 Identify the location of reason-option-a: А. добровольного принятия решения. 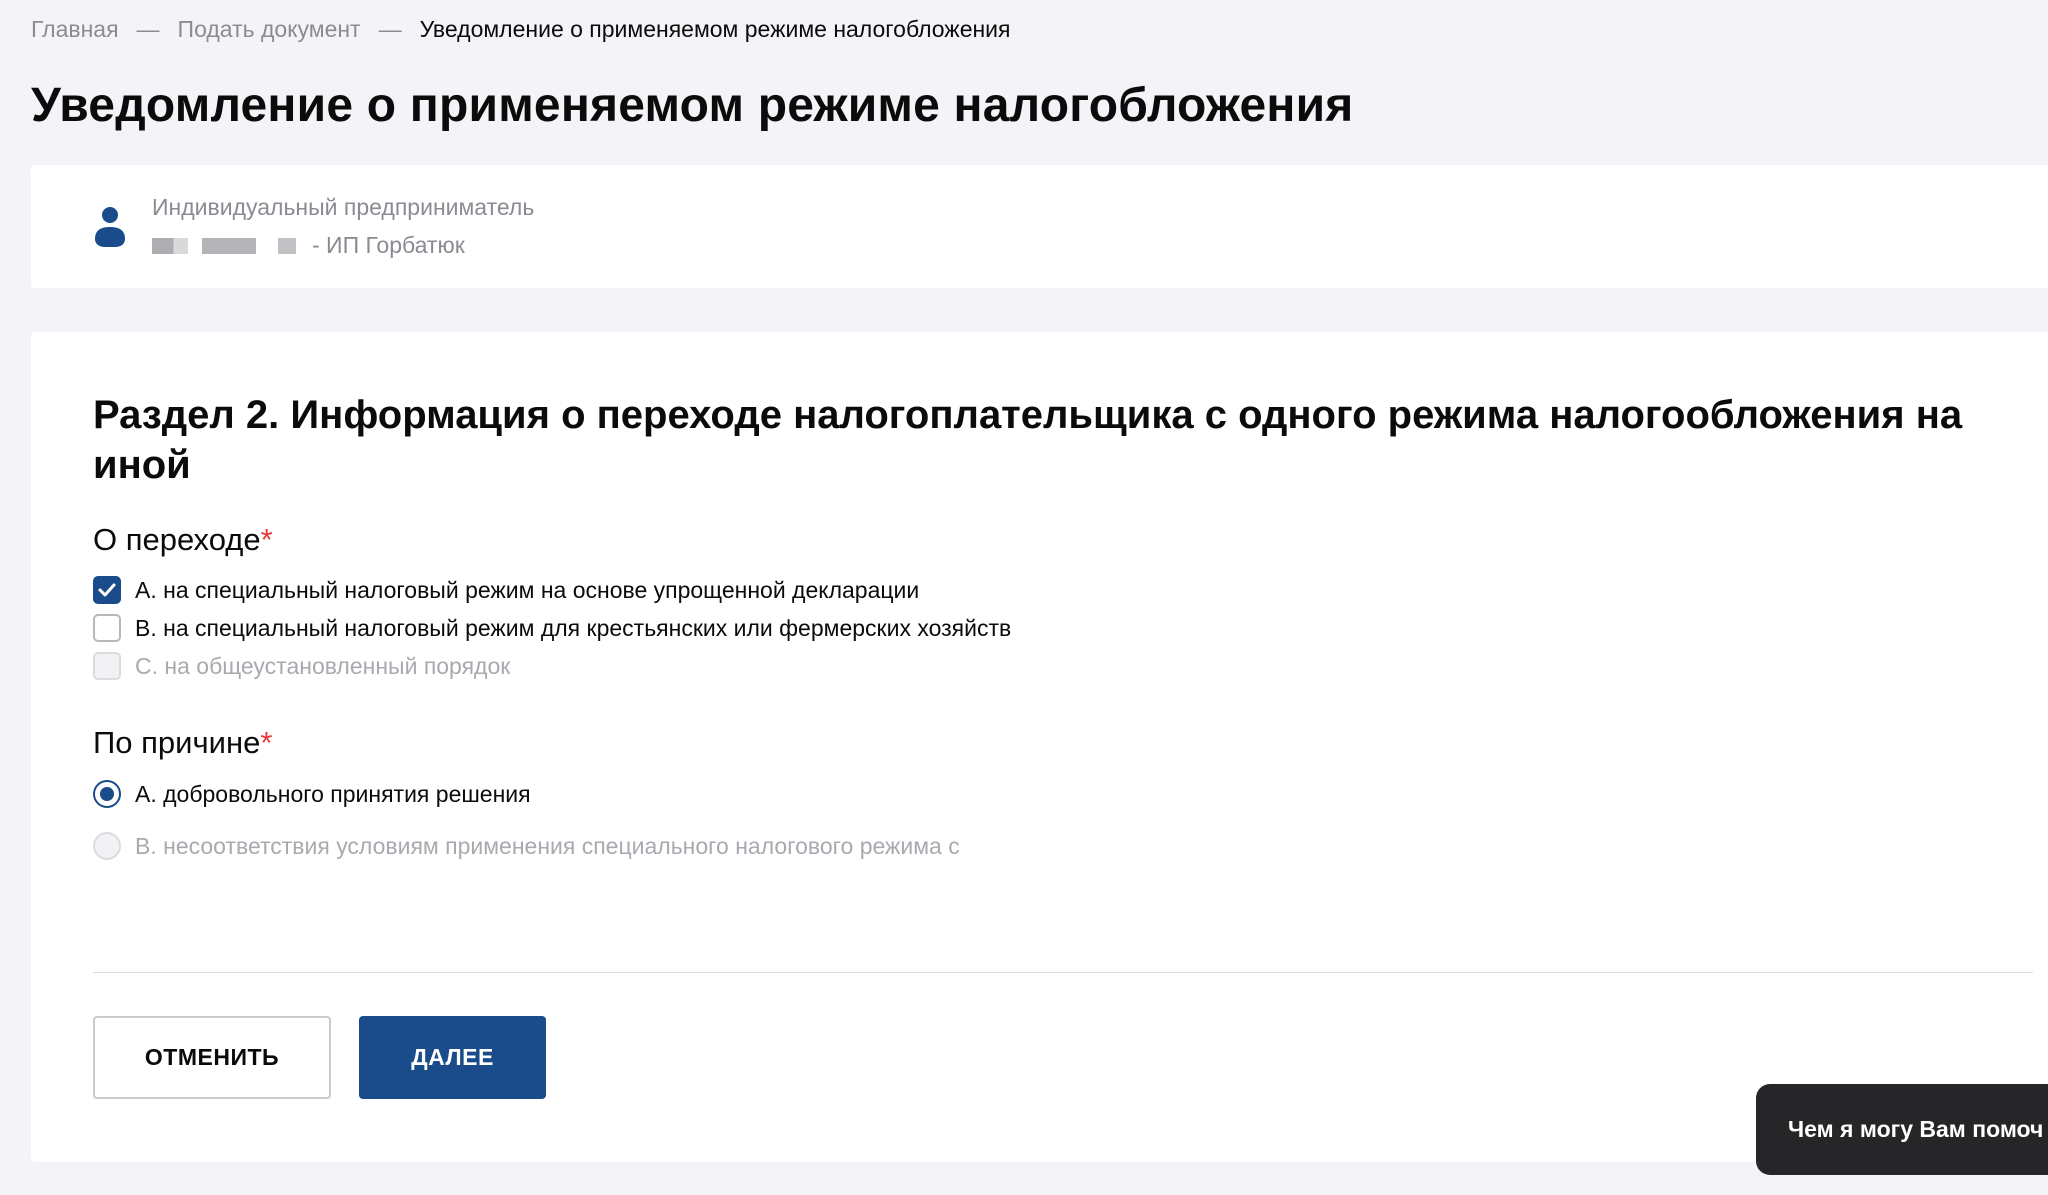
(312, 794).